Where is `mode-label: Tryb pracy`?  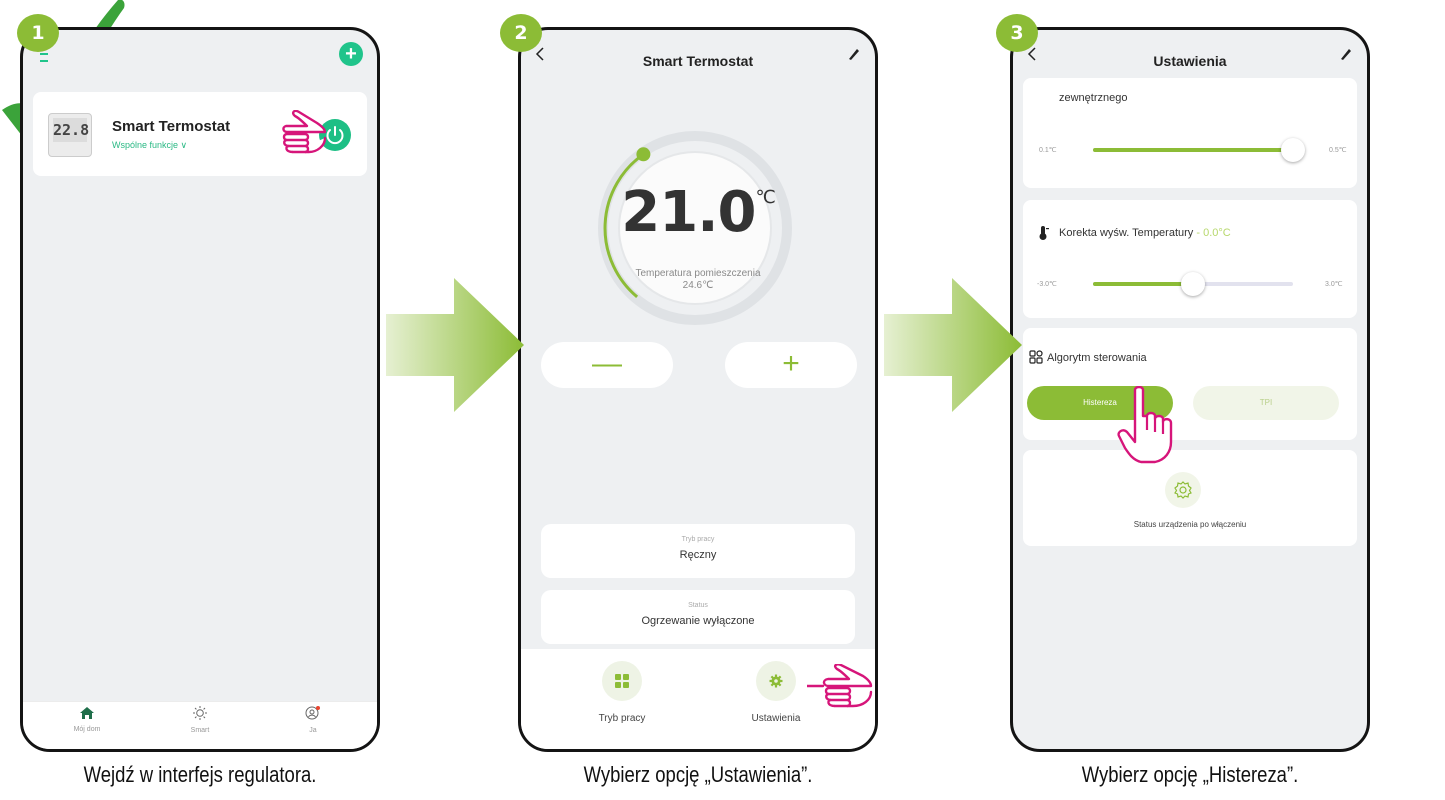 mode-label: Tryb pracy is located at coordinates (698, 539).